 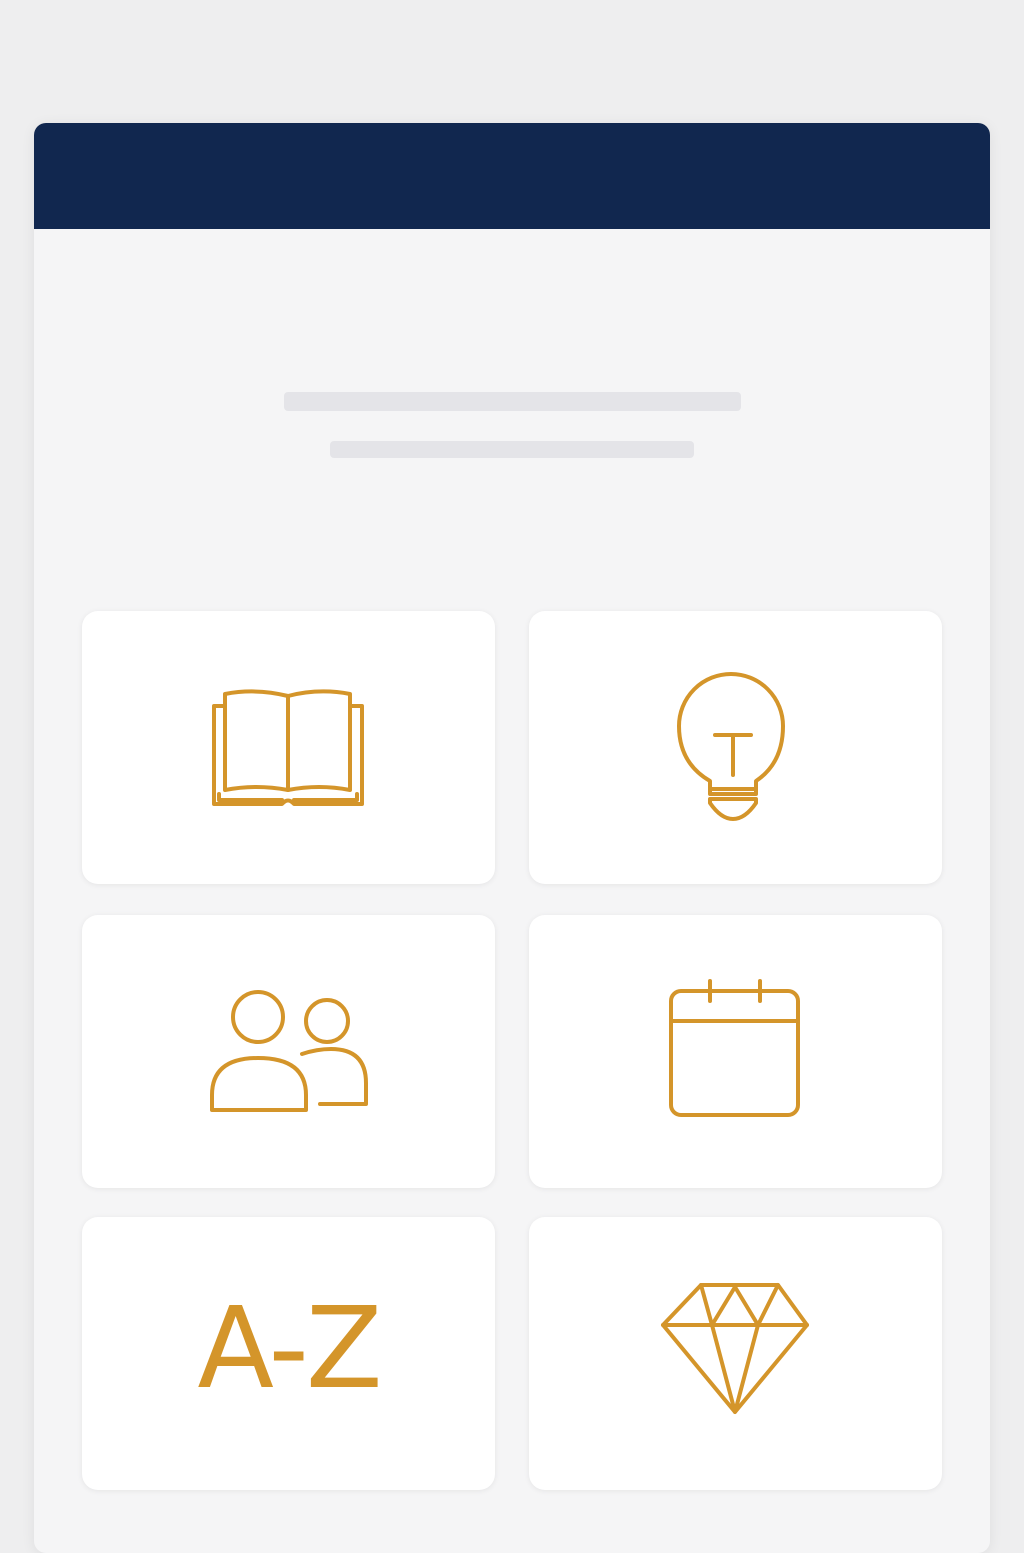 I want to click on users-icon, so click(x=289, y=1051).